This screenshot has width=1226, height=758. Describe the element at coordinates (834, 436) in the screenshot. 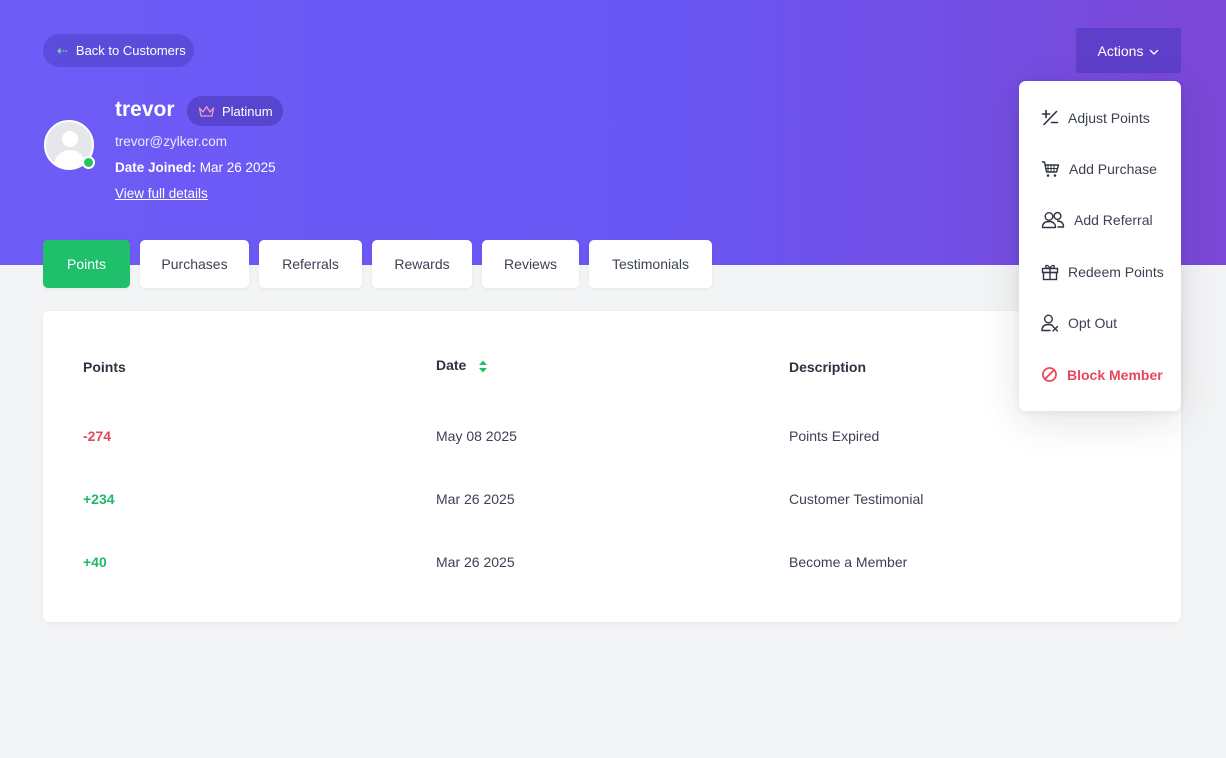

I see `row-1-description: Points Expired` at that location.